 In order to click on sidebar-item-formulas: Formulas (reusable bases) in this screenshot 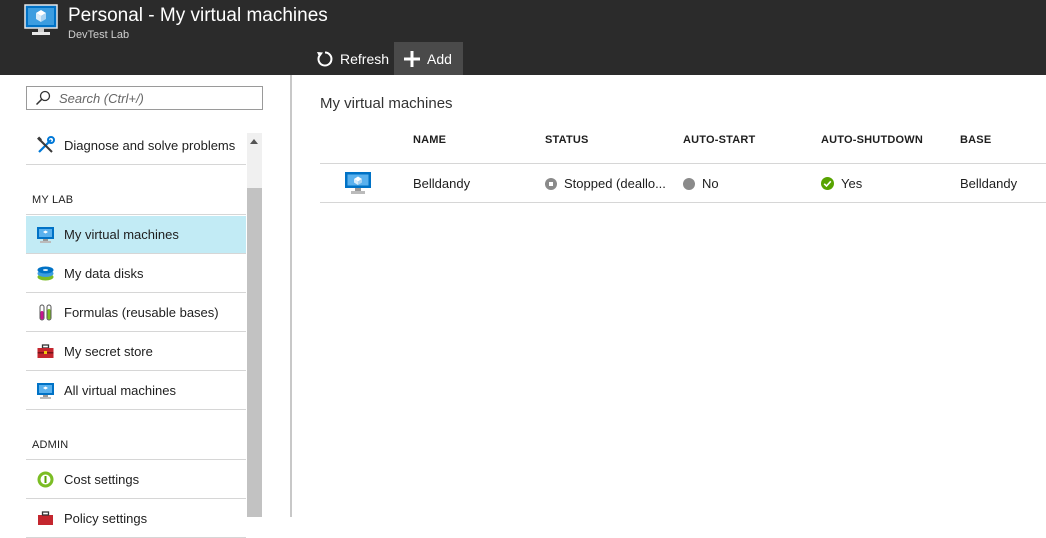, I will do `click(136, 313)`.